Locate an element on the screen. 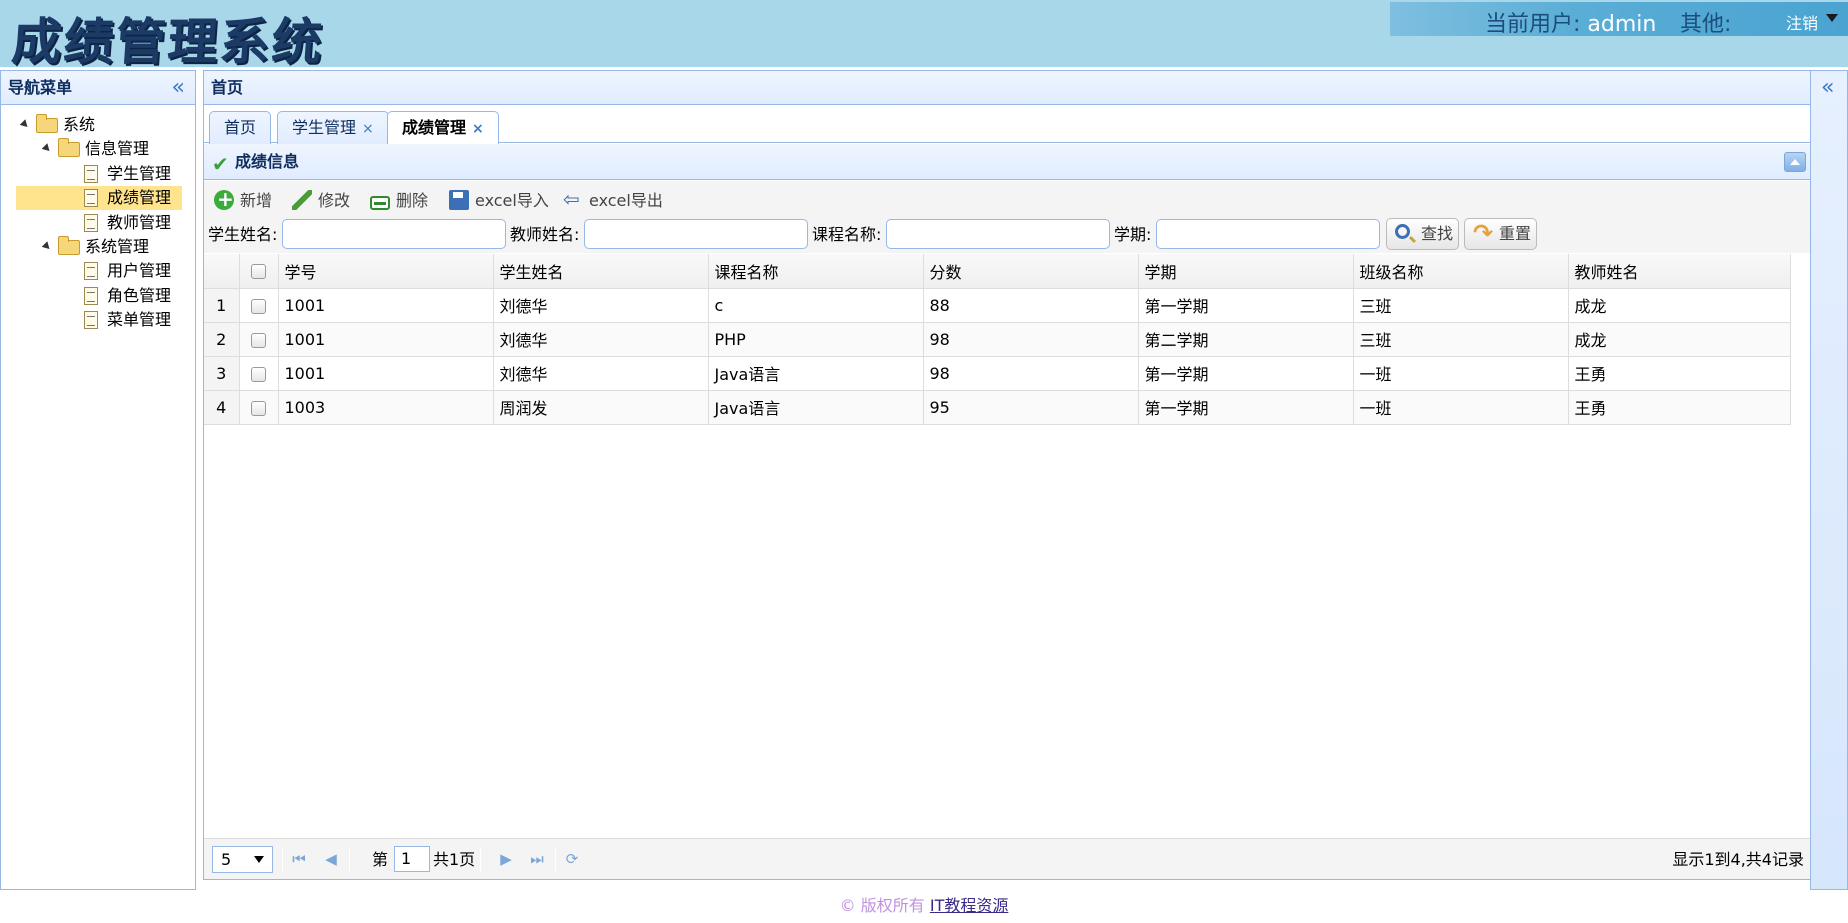 Image resolution: width=1848 pixels, height=923 pixels. nav-tree-item: 系统 is located at coordinates (98, 125).